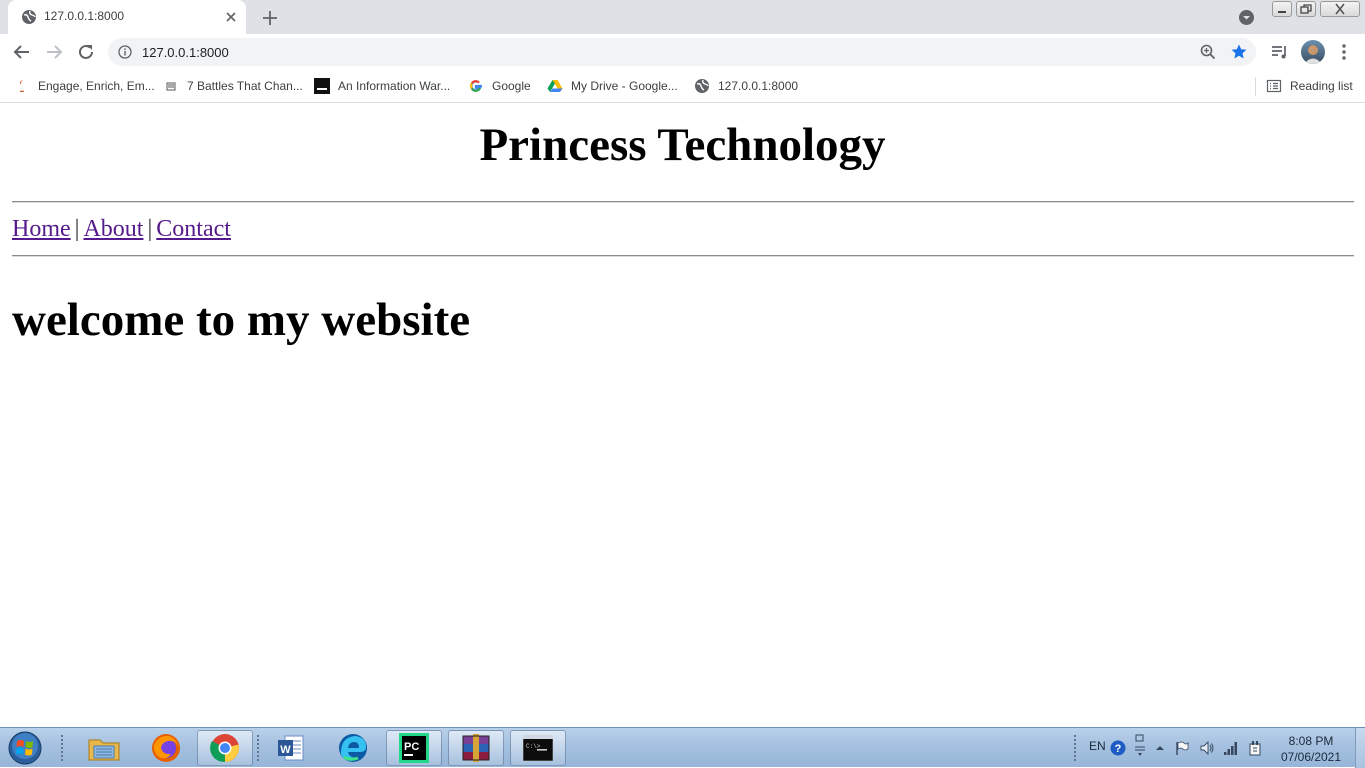 The height and width of the screenshot is (768, 1365). I want to click on url-text: 127.0.0.1:8000, so click(185, 52).